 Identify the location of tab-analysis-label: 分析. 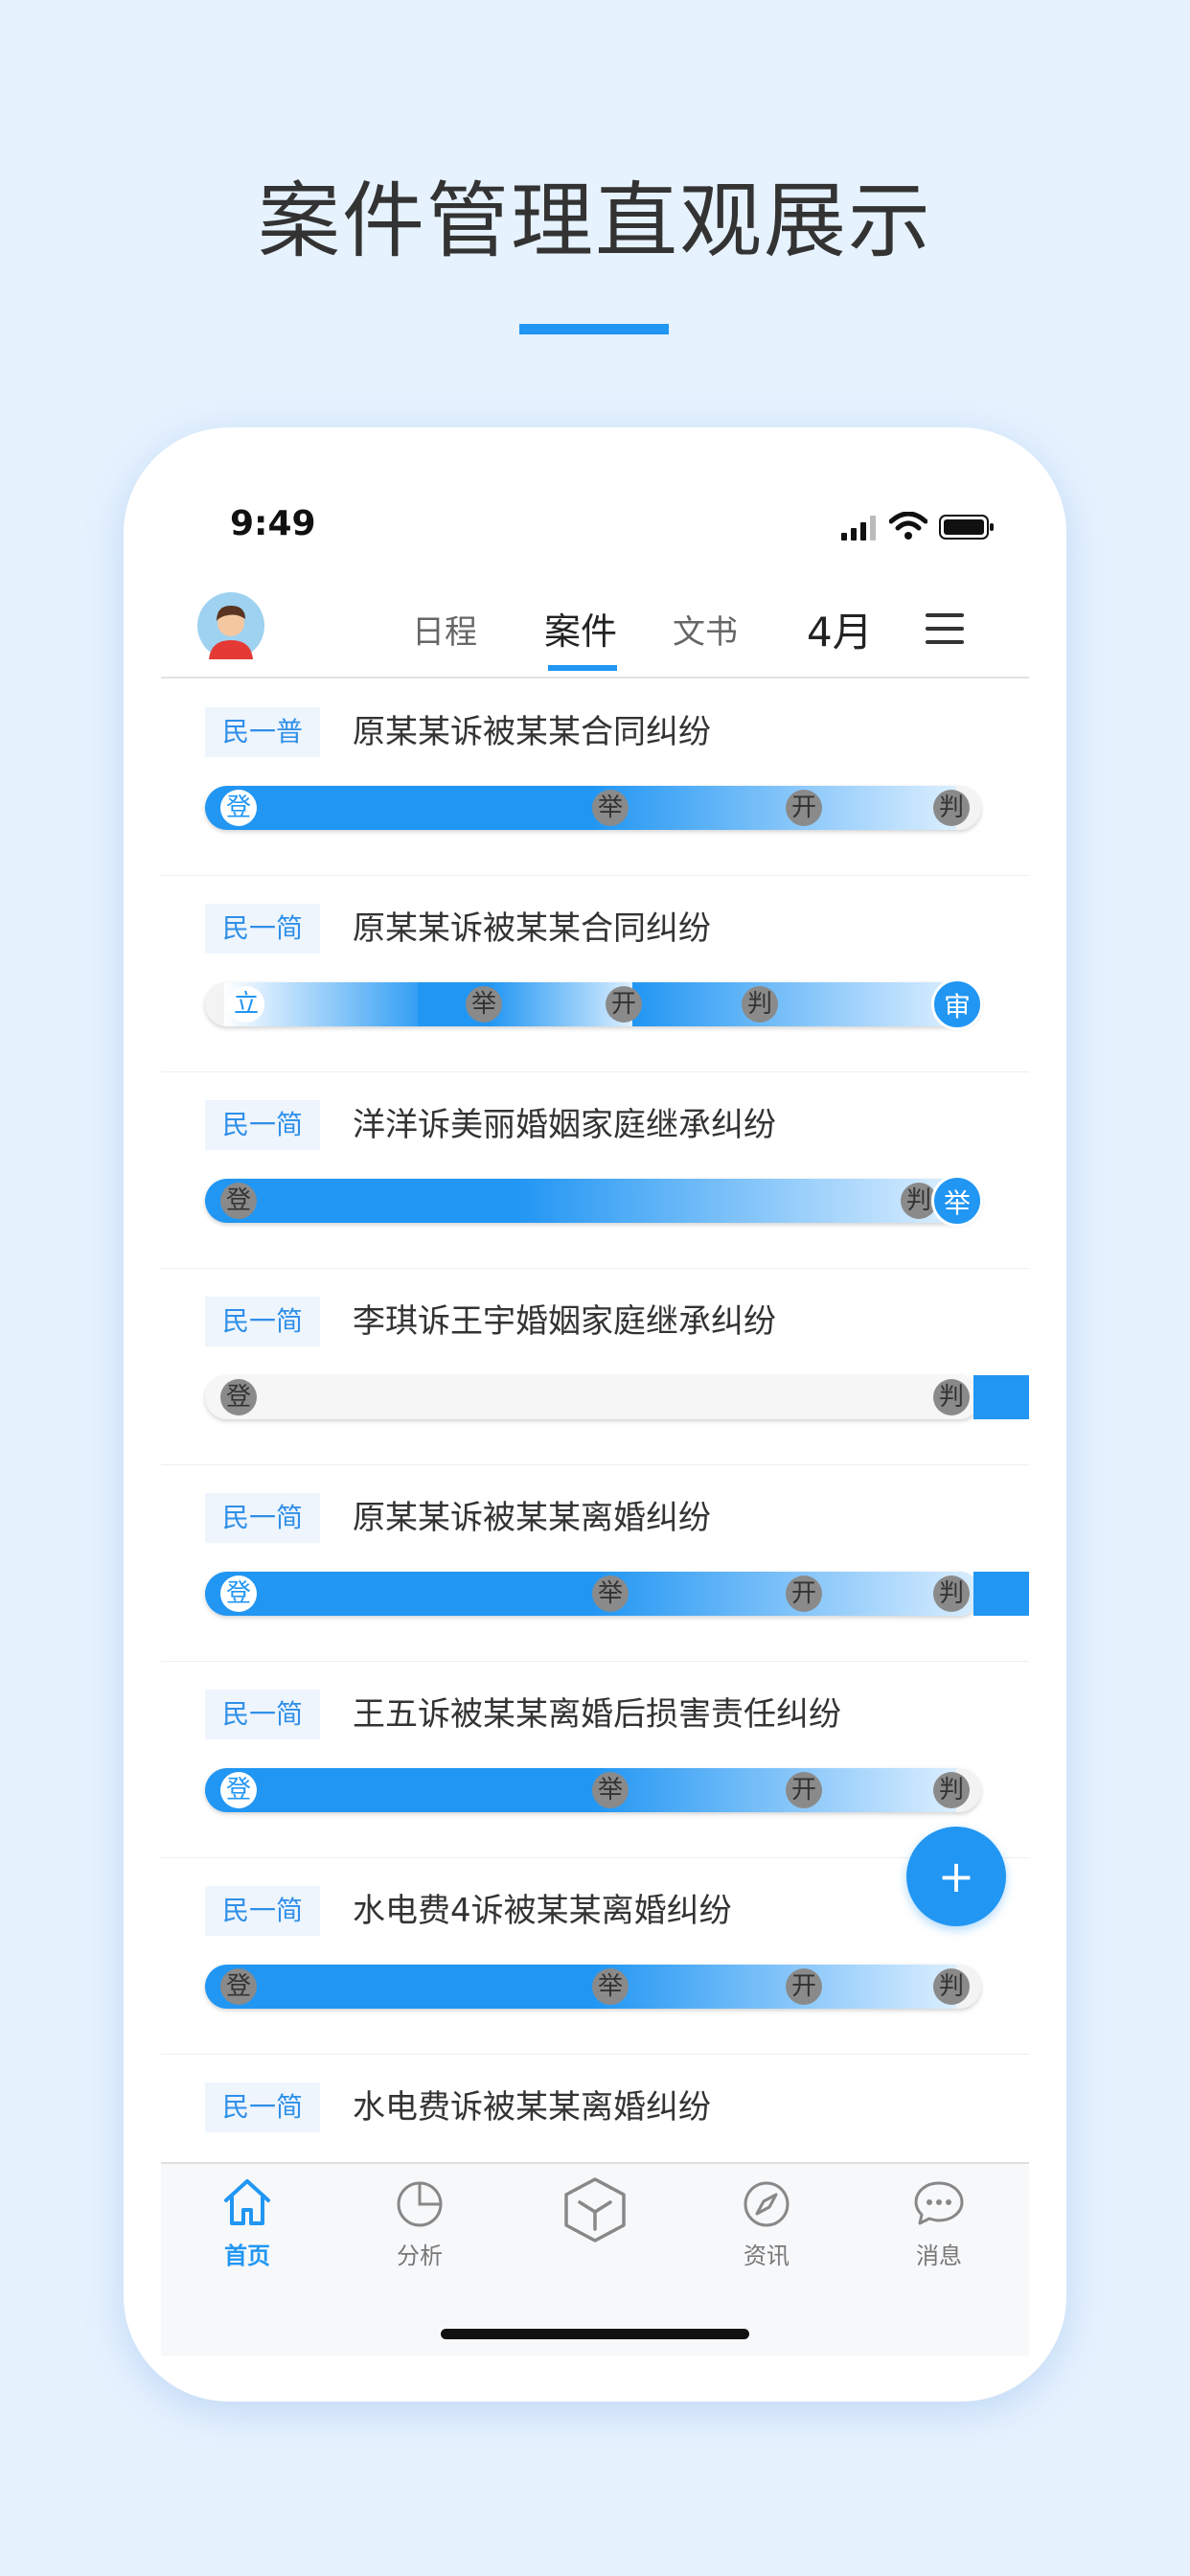
(420, 2255).